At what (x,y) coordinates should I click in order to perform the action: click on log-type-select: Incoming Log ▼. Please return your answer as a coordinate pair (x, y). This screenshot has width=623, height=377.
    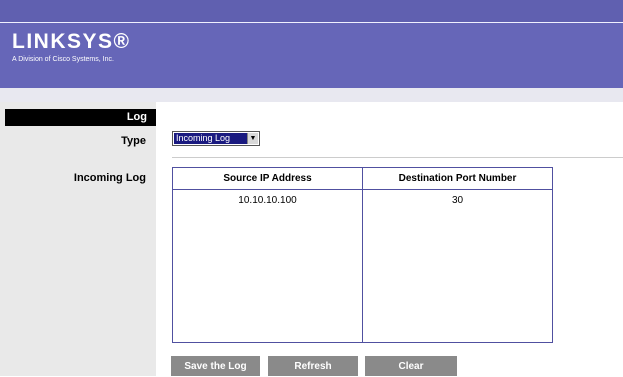
    Looking at the image, I should click on (216, 138).